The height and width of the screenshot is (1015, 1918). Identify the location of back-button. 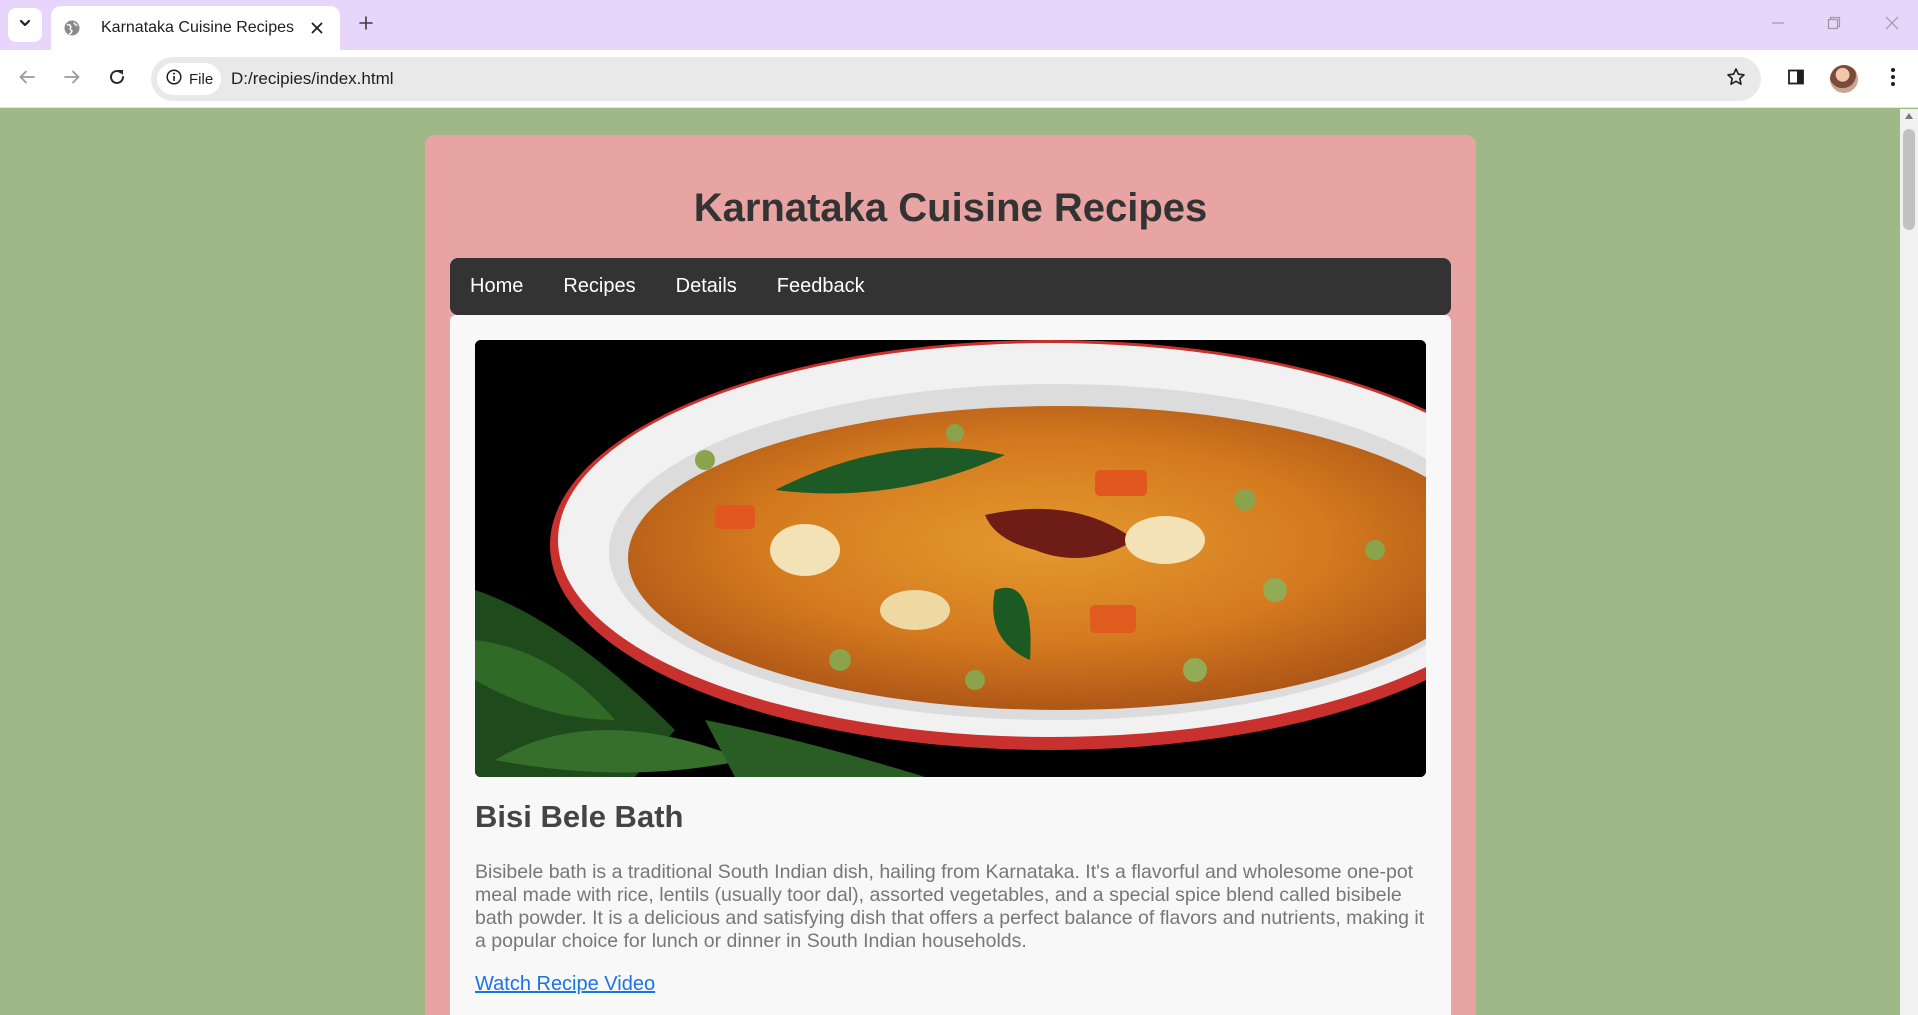
(27, 79).